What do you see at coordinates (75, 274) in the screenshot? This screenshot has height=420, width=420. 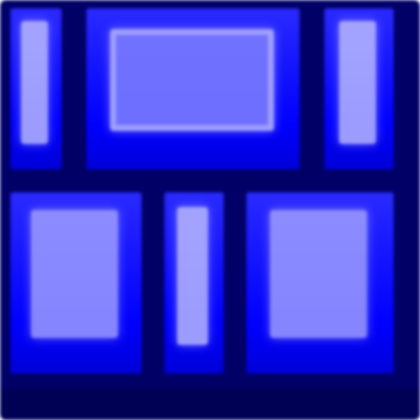 I see `tile-bottom-left-highlight` at bounding box center [75, 274].